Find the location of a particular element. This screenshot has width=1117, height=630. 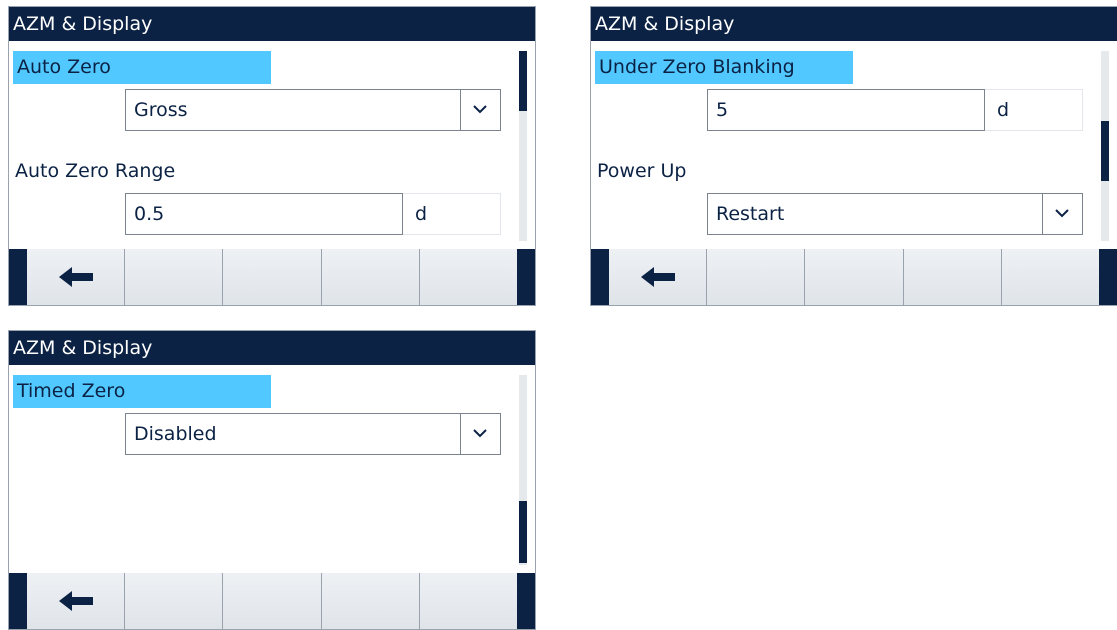

timed-zero-label: Timed Zero is located at coordinates (142, 391).